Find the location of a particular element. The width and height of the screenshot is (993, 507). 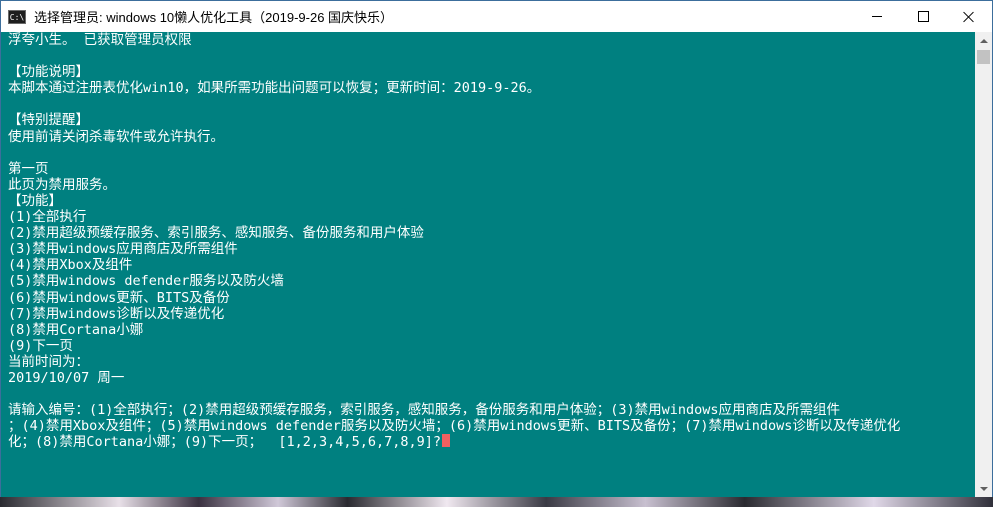

console-line: (2)禁用超级预缓存服务、索引服务、感知服务、备份服务和用户体验 is located at coordinates (216, 233).